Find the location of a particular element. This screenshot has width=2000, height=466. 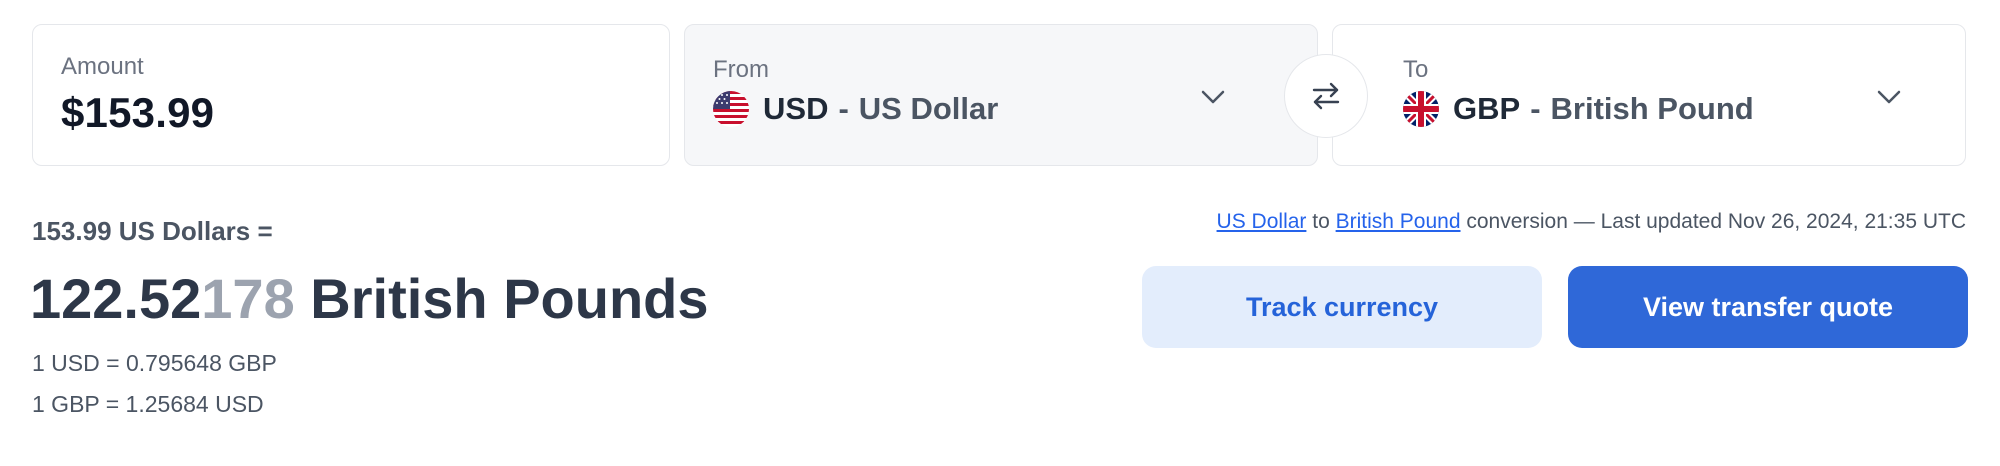

track-currency-button: Track currency is located at coordinates (1342, 307).